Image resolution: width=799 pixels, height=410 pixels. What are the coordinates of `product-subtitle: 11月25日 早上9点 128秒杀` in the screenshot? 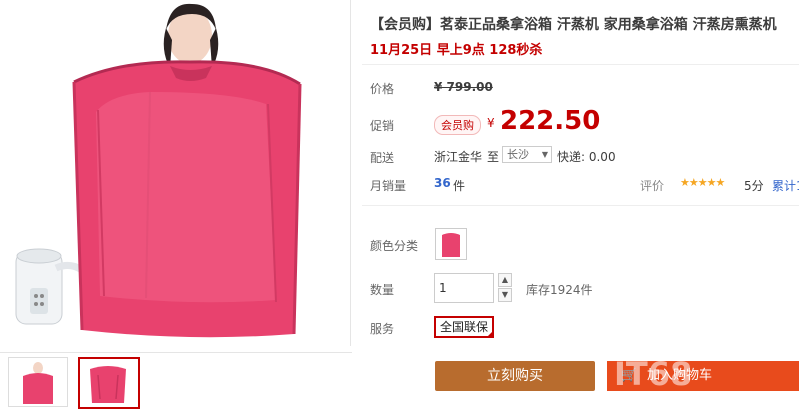 It's located at (456, 50).